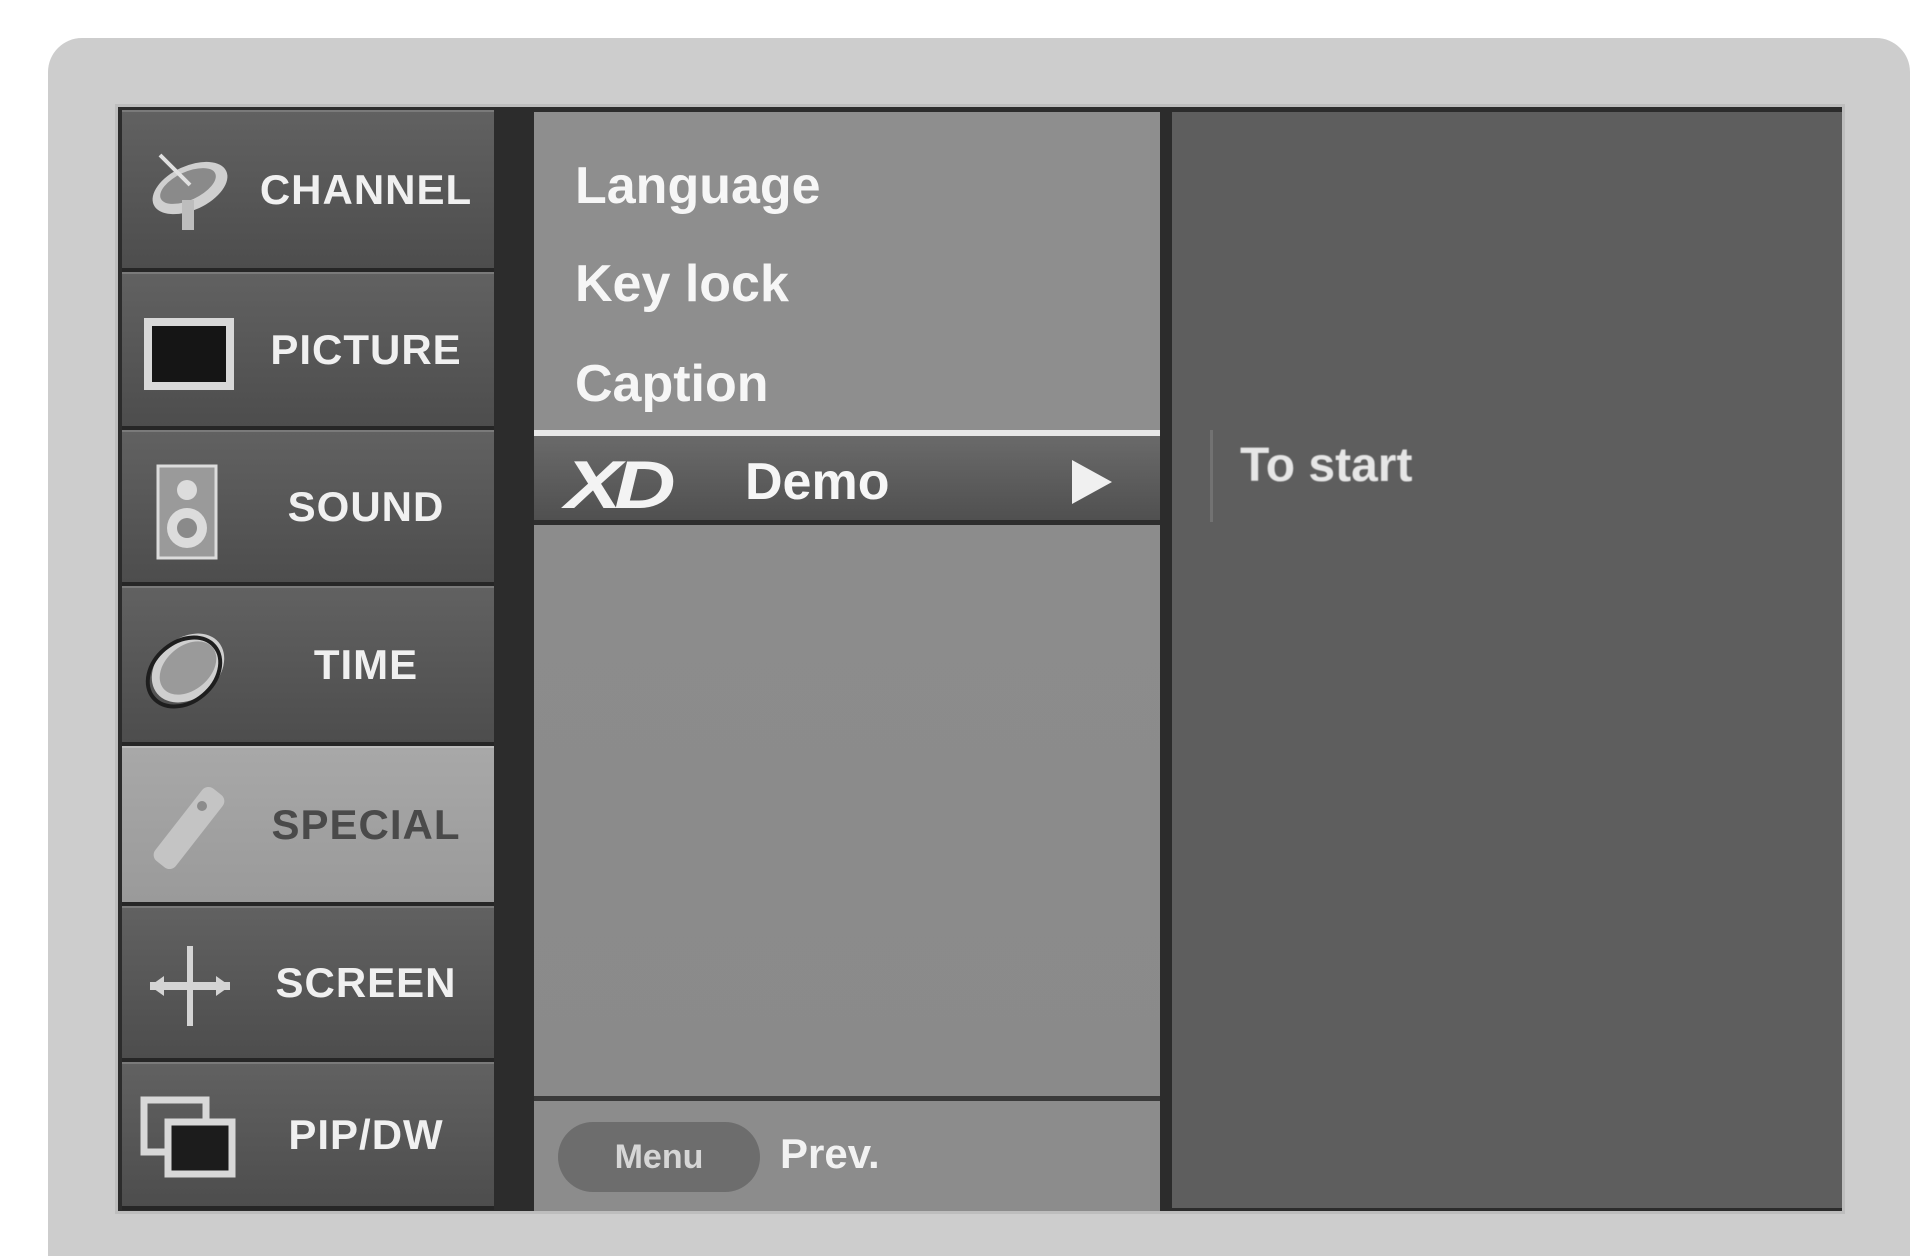 The image size is (1918, 1256). What do you see at coordinates (366, 982) in the screenshot?
I see `category-label: SCREEN` at bounding box center [366, 982].